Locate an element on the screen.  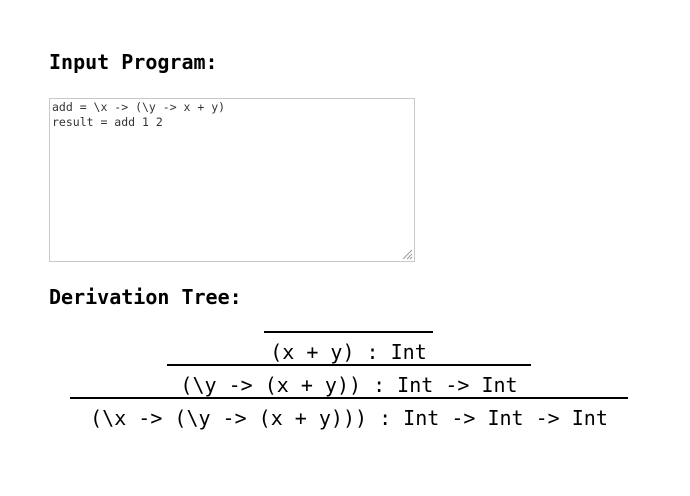
typing-judgment: (x + y) : Int is located at coordinates (348, 352).